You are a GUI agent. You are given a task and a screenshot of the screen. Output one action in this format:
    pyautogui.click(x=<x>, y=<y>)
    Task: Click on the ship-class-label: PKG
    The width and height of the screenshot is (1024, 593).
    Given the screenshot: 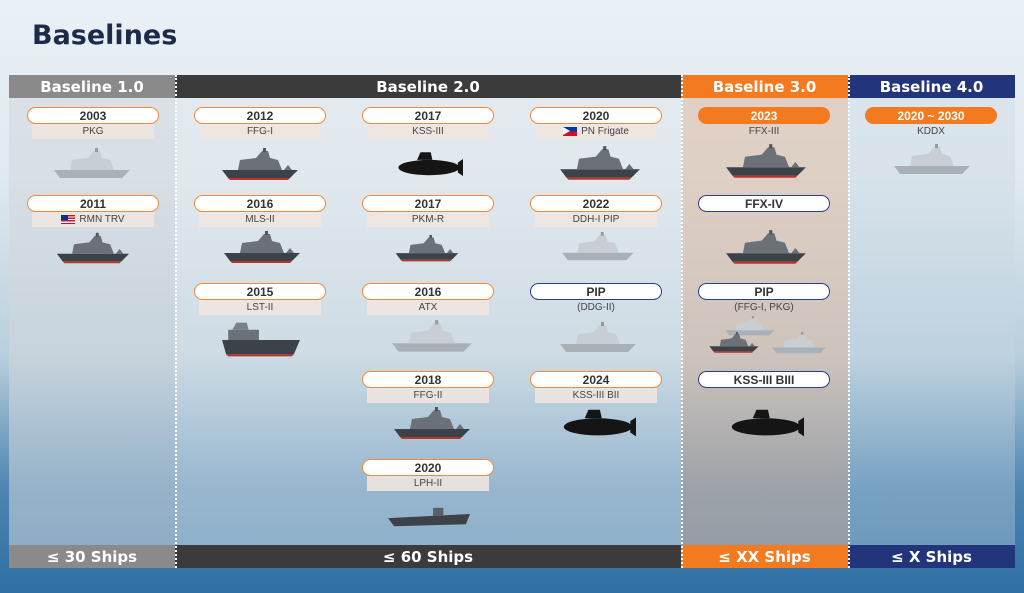 What is the action you would take?
    pyautogui.click(x=93, y=131)
    